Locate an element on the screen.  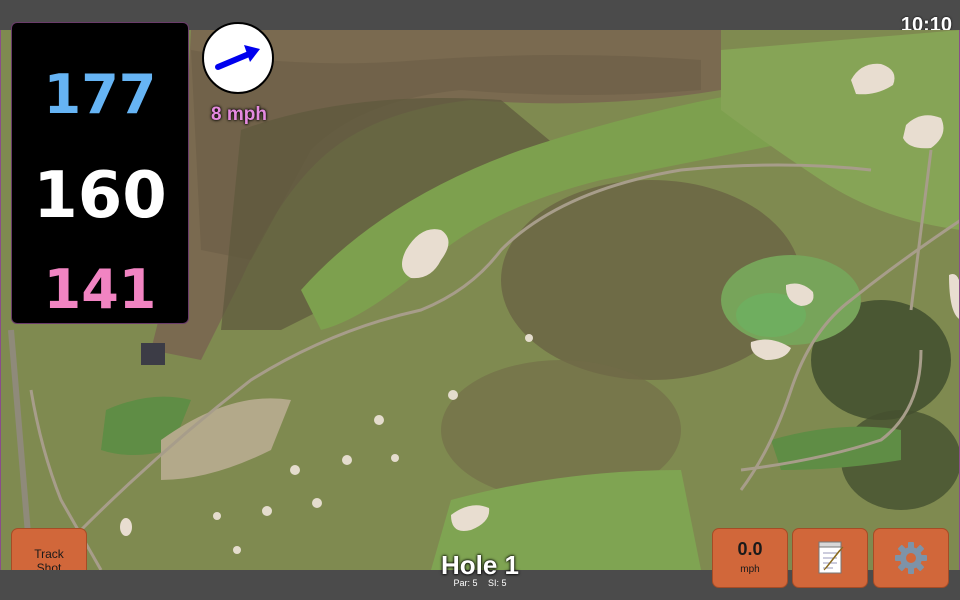
wind-direction-indicator is located at coordinates (238, 58).